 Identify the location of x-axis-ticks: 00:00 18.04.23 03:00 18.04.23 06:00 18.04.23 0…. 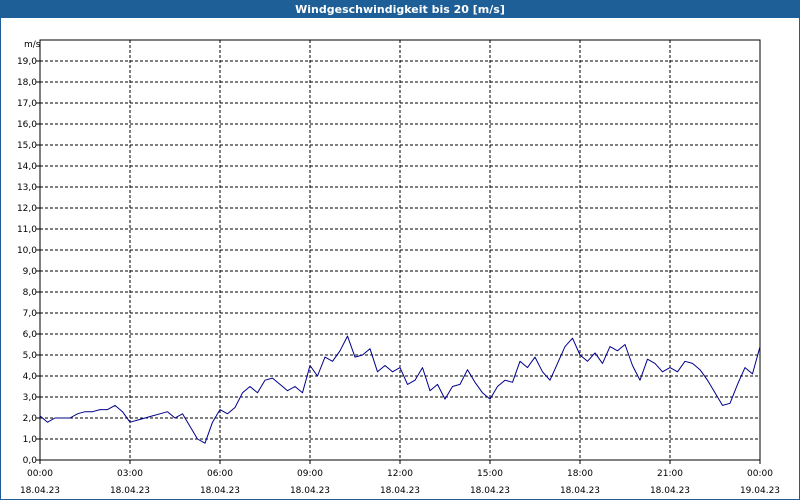
(400, 478).